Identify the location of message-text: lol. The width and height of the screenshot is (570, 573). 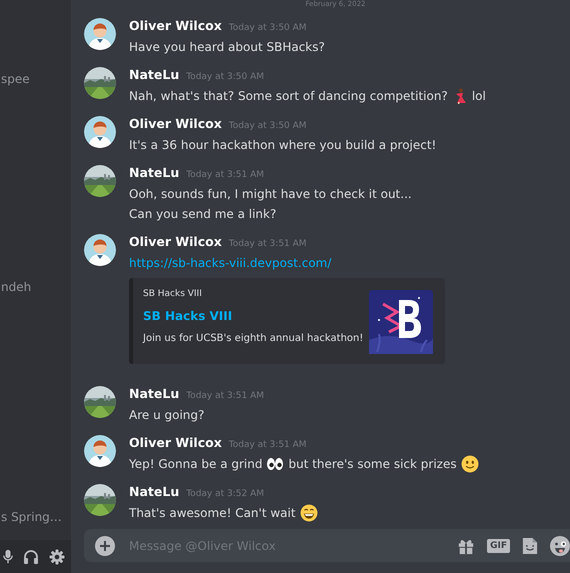
(479, 96).